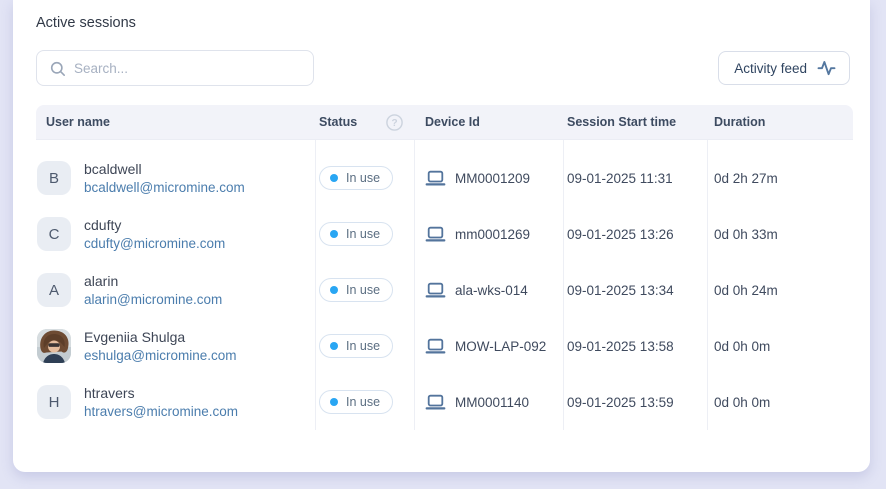 The height and width of the screenshot is (489, 886). What do you see at coordinates (54, 346) in the screenshot?
I see `avatar-photo` at bounding box center [54, 346].